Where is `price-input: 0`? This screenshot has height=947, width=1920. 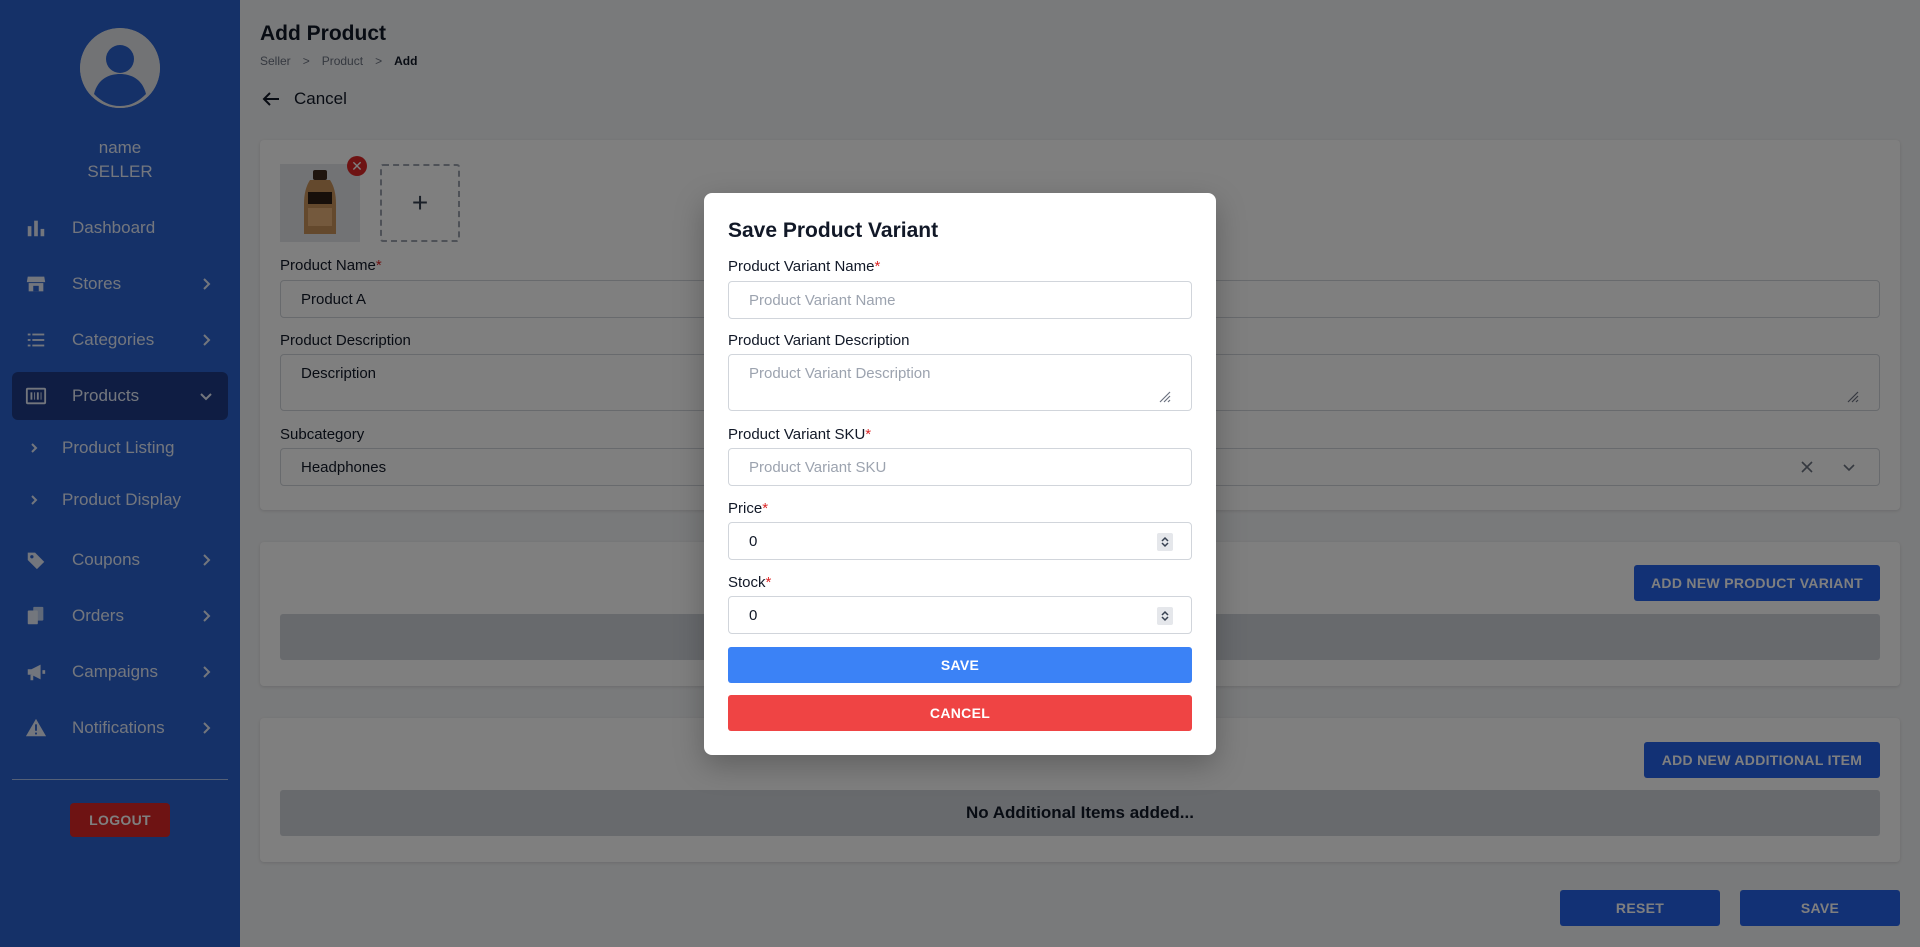
price-input: 0 is located at coordinates (960, 541).